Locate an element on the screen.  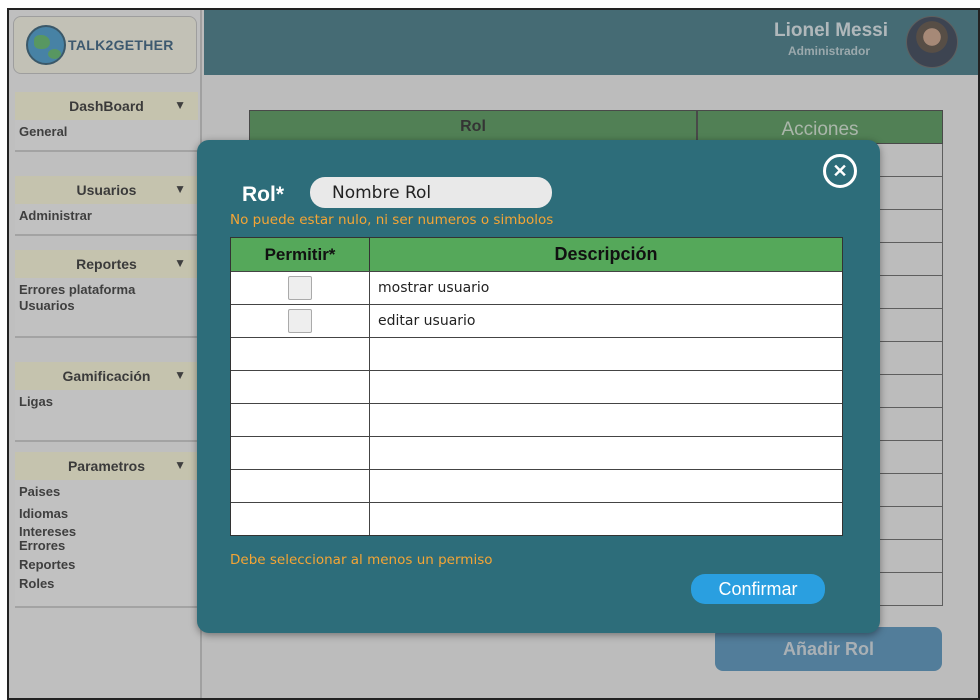
description-cell: mostrar usuario is located at coordinates (434, 288).